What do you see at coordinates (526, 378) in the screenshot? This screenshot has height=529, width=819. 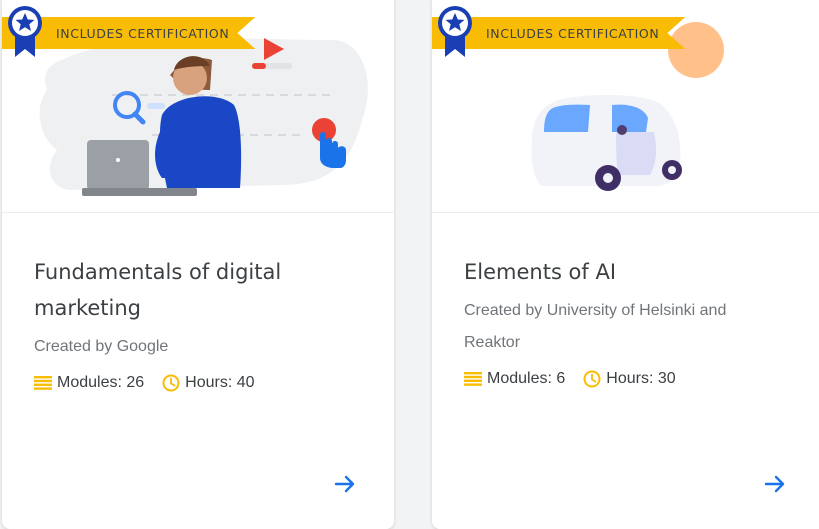 I see `modules-count: Modules: 6` at bounding box center [526, 378].